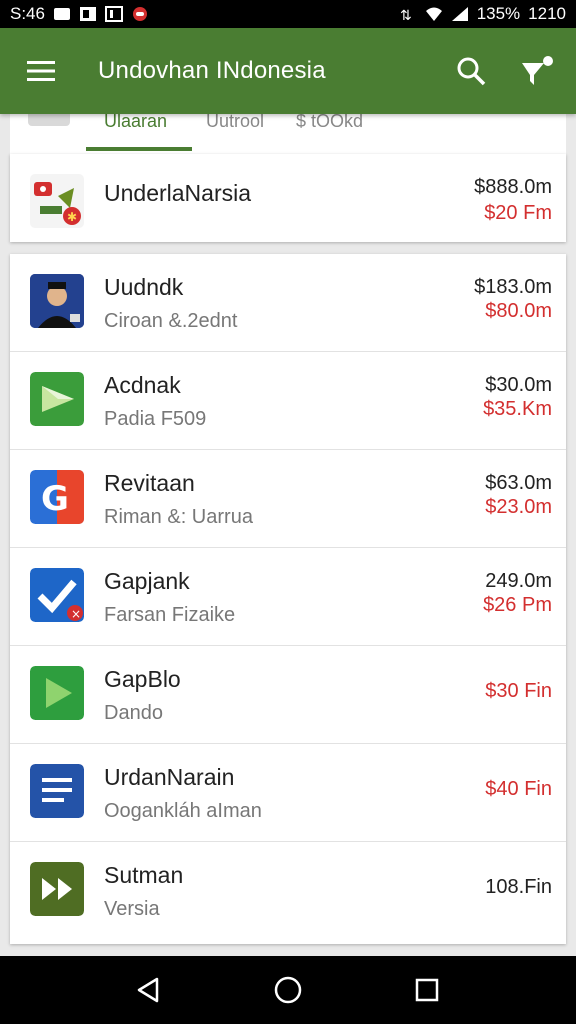 The image size is (576, 1024). What do you see at coordinates (518, 507) in the screenshot?
I see `item-price-change: $23.0m` at bounding box center [518, 507].